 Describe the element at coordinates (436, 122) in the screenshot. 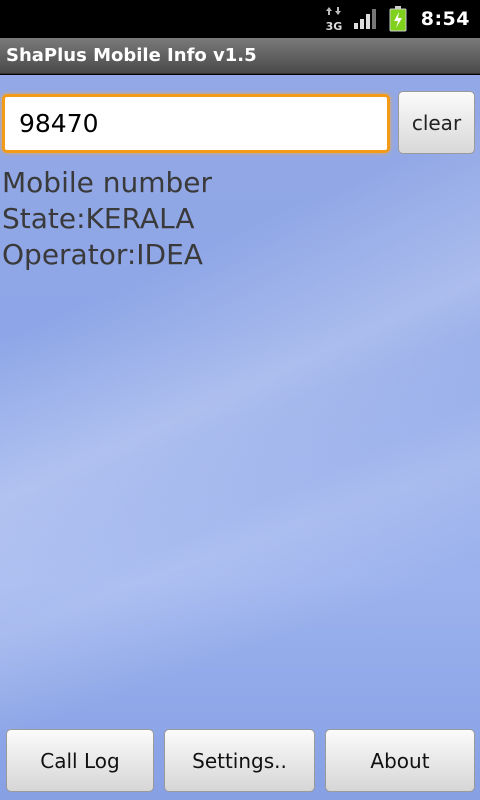

I see `clear-button: clear` at that location.